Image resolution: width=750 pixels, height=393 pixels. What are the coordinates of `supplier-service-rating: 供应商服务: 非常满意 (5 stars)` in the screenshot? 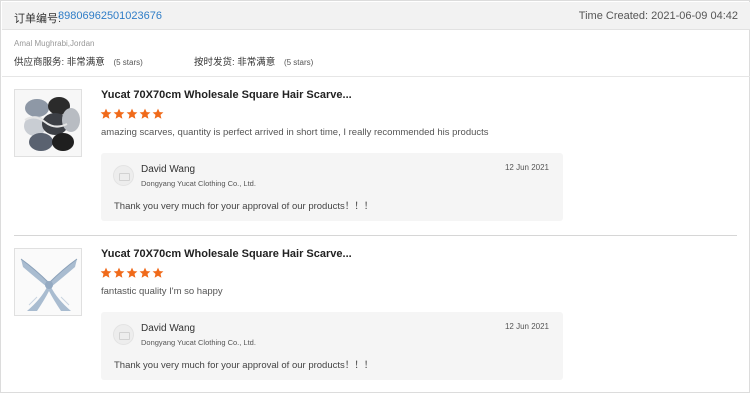 It's located at (78, 61).